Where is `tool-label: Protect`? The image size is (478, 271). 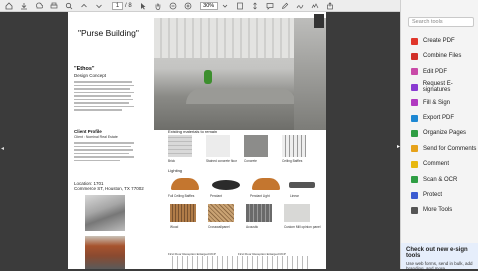 tool-label: Protect is located at coordinates (433, 195).